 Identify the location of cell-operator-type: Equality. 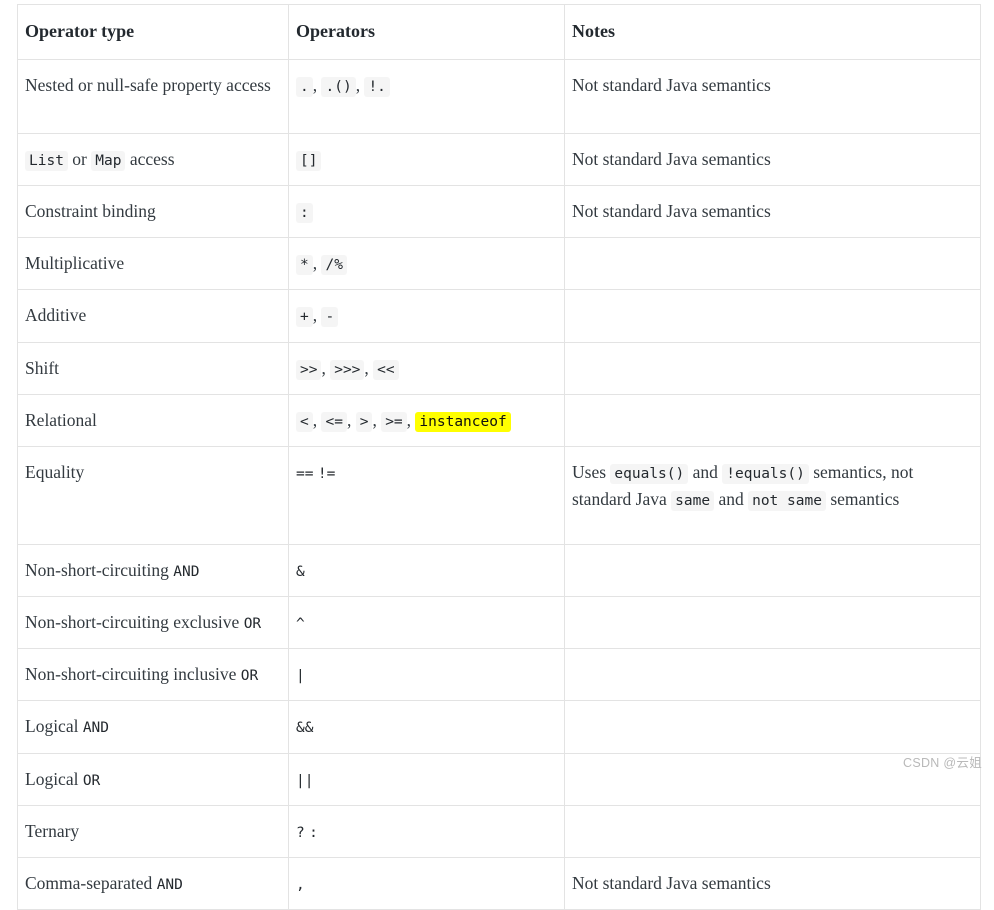
(153, 495).